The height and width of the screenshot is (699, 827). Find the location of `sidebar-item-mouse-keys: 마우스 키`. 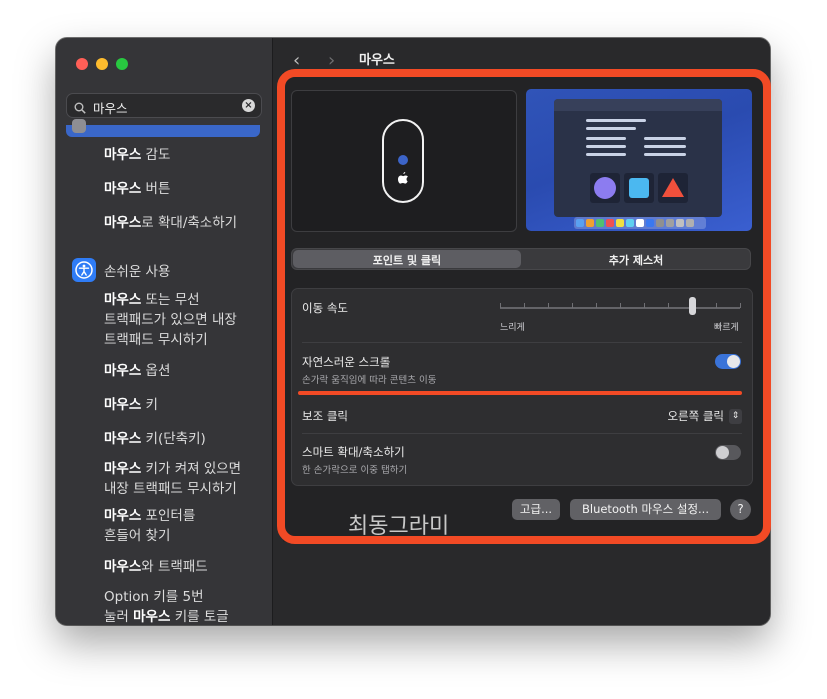

sidebar-item-mouse-keys: 마우스 키 is located at coordinates (131, 405).